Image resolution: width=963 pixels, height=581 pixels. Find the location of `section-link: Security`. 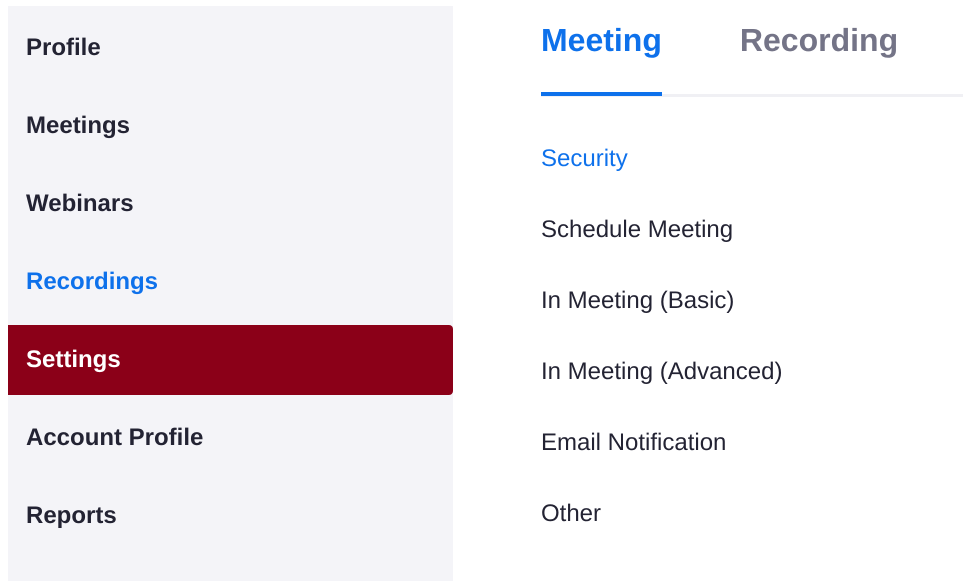

section-link: Security is located at coordinates (584, 158).